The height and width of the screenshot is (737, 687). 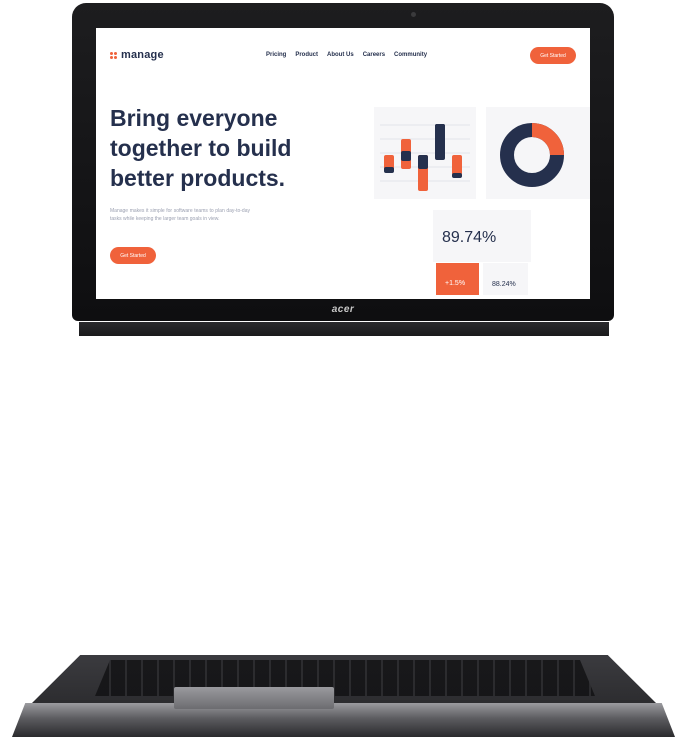 What do you see at coordinates (142, 55) in the screenshot?
I see `logo-text: manage` at bounding box center [142, 55].